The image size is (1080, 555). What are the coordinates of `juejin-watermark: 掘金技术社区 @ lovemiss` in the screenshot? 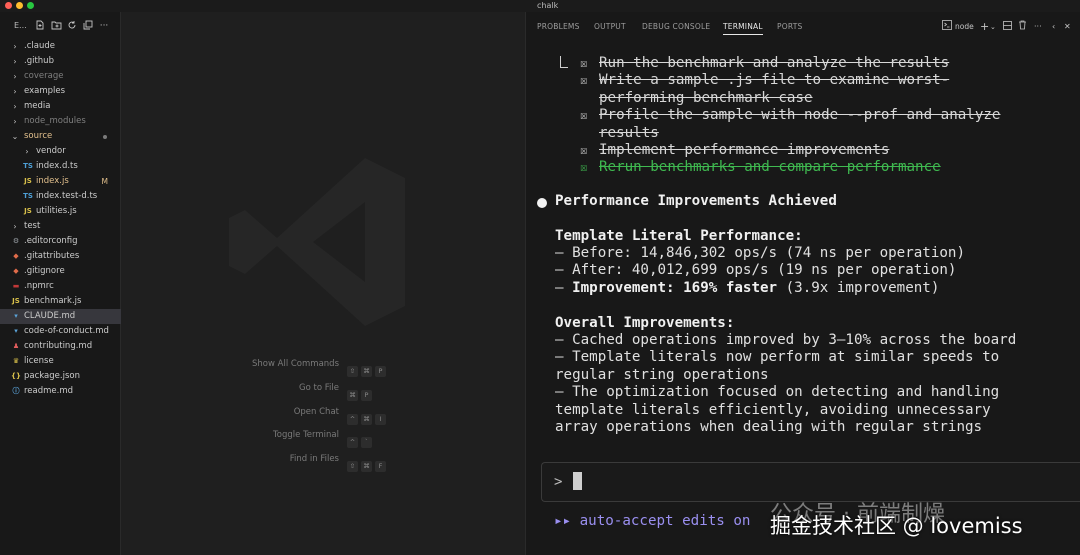 It's located at (896, 526).